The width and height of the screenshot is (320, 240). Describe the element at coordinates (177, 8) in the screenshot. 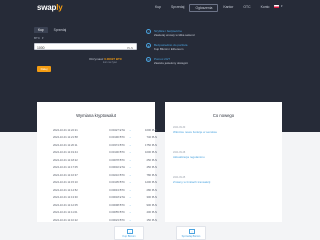

I see `nav-item-sell: Sprzedaj` at that location.